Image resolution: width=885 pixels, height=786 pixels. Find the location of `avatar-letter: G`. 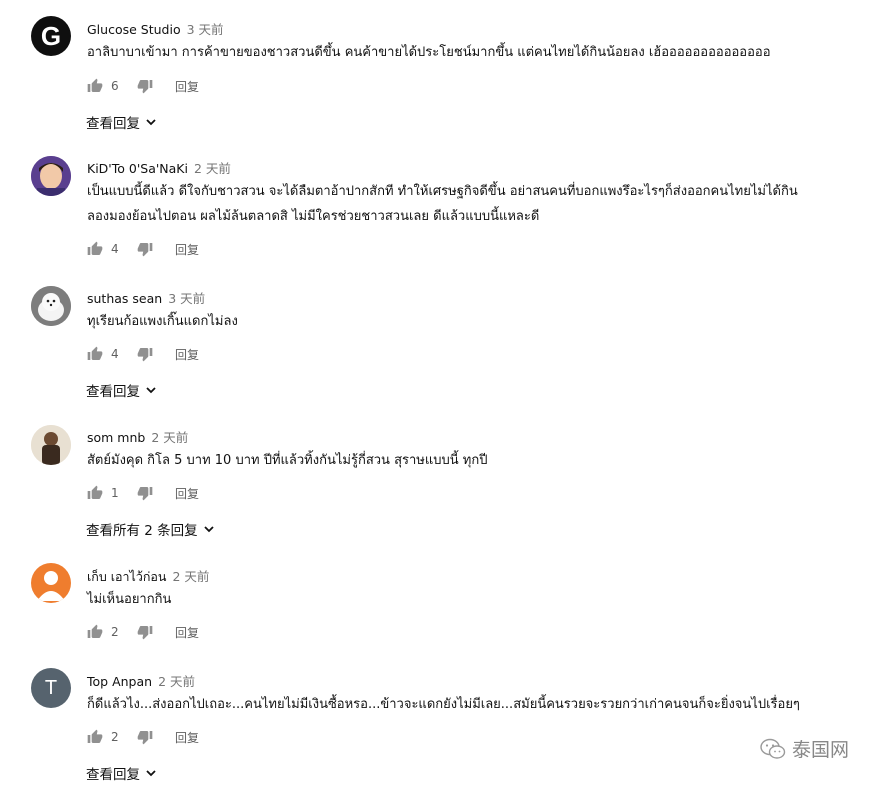

avatar-letter: G is located at coordinates (51, 35).